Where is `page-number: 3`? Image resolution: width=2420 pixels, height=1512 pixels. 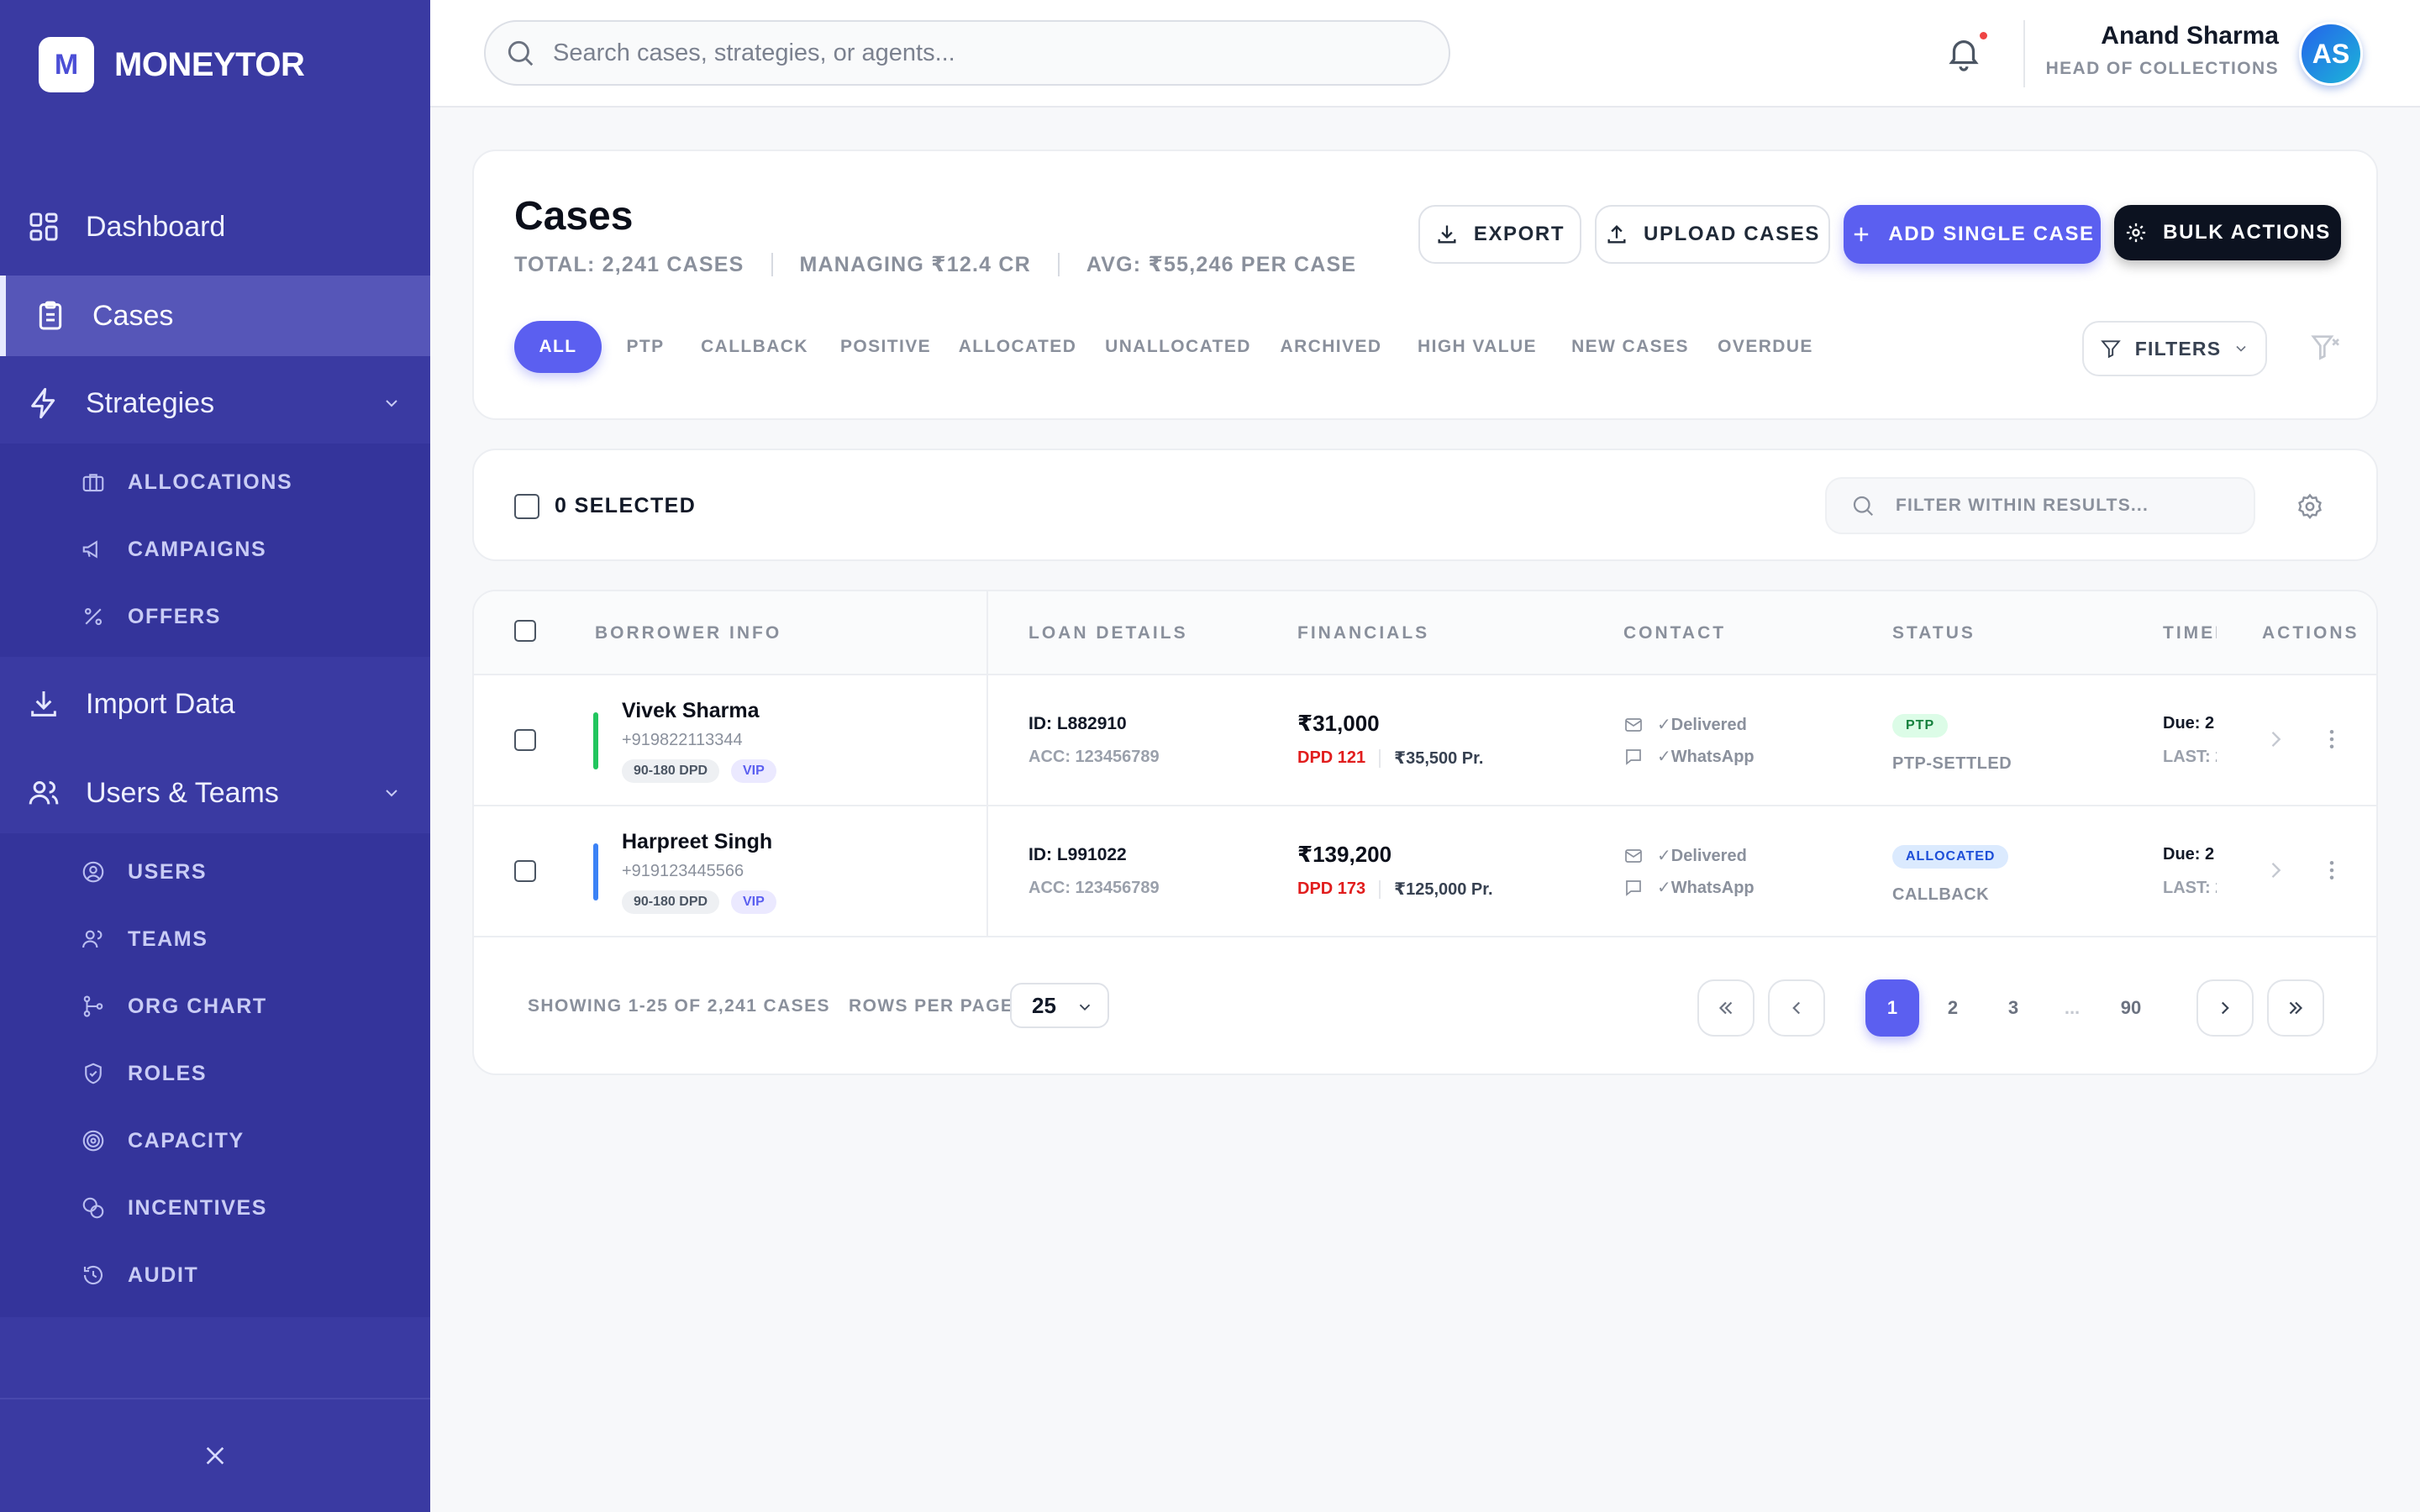
page-number: 3 is located at coordinates (2013, 1008).